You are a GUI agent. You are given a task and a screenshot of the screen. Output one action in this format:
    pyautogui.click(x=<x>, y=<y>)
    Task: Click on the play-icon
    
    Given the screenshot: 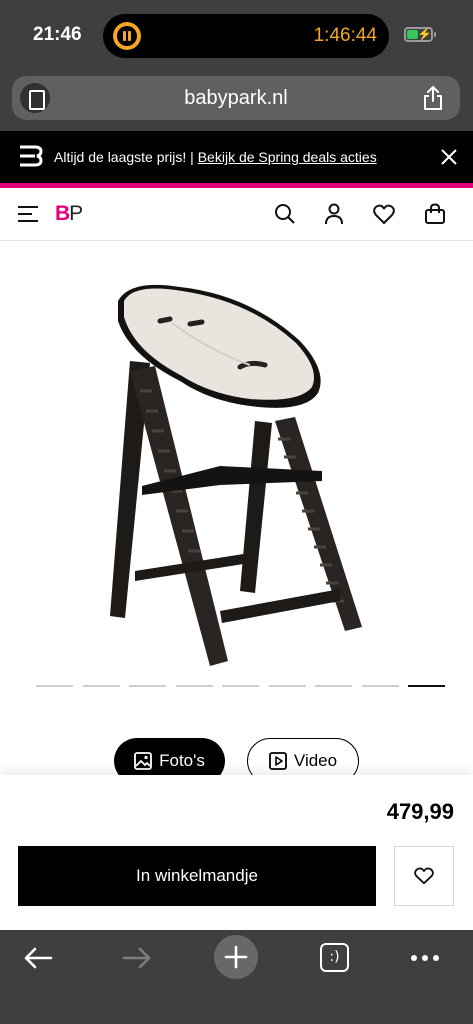 What is the action you would take?
    pyautogui.click(x=278, y=761)
    